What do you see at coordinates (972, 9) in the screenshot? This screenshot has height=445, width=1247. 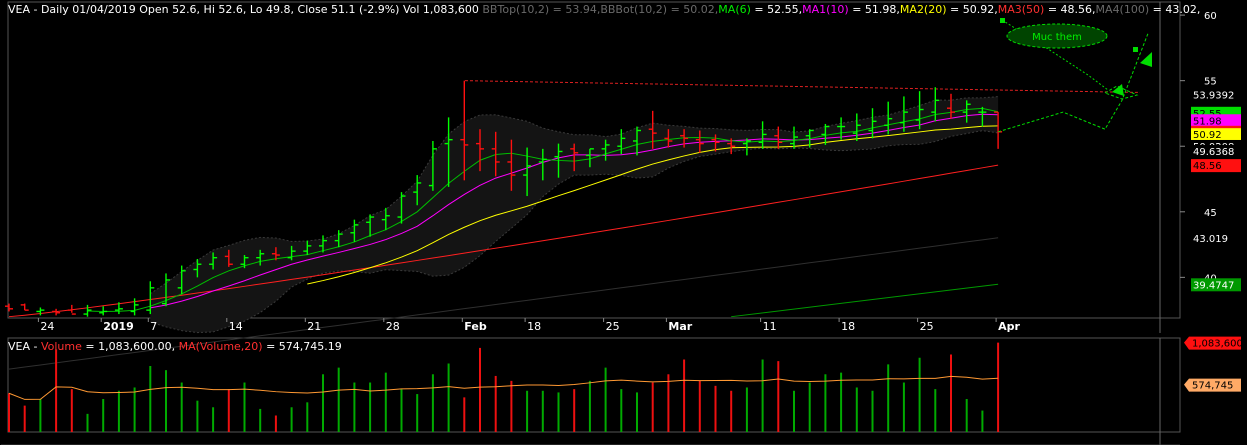 I see `legend-item: = 50.92,` at bounding box center [972, 9].